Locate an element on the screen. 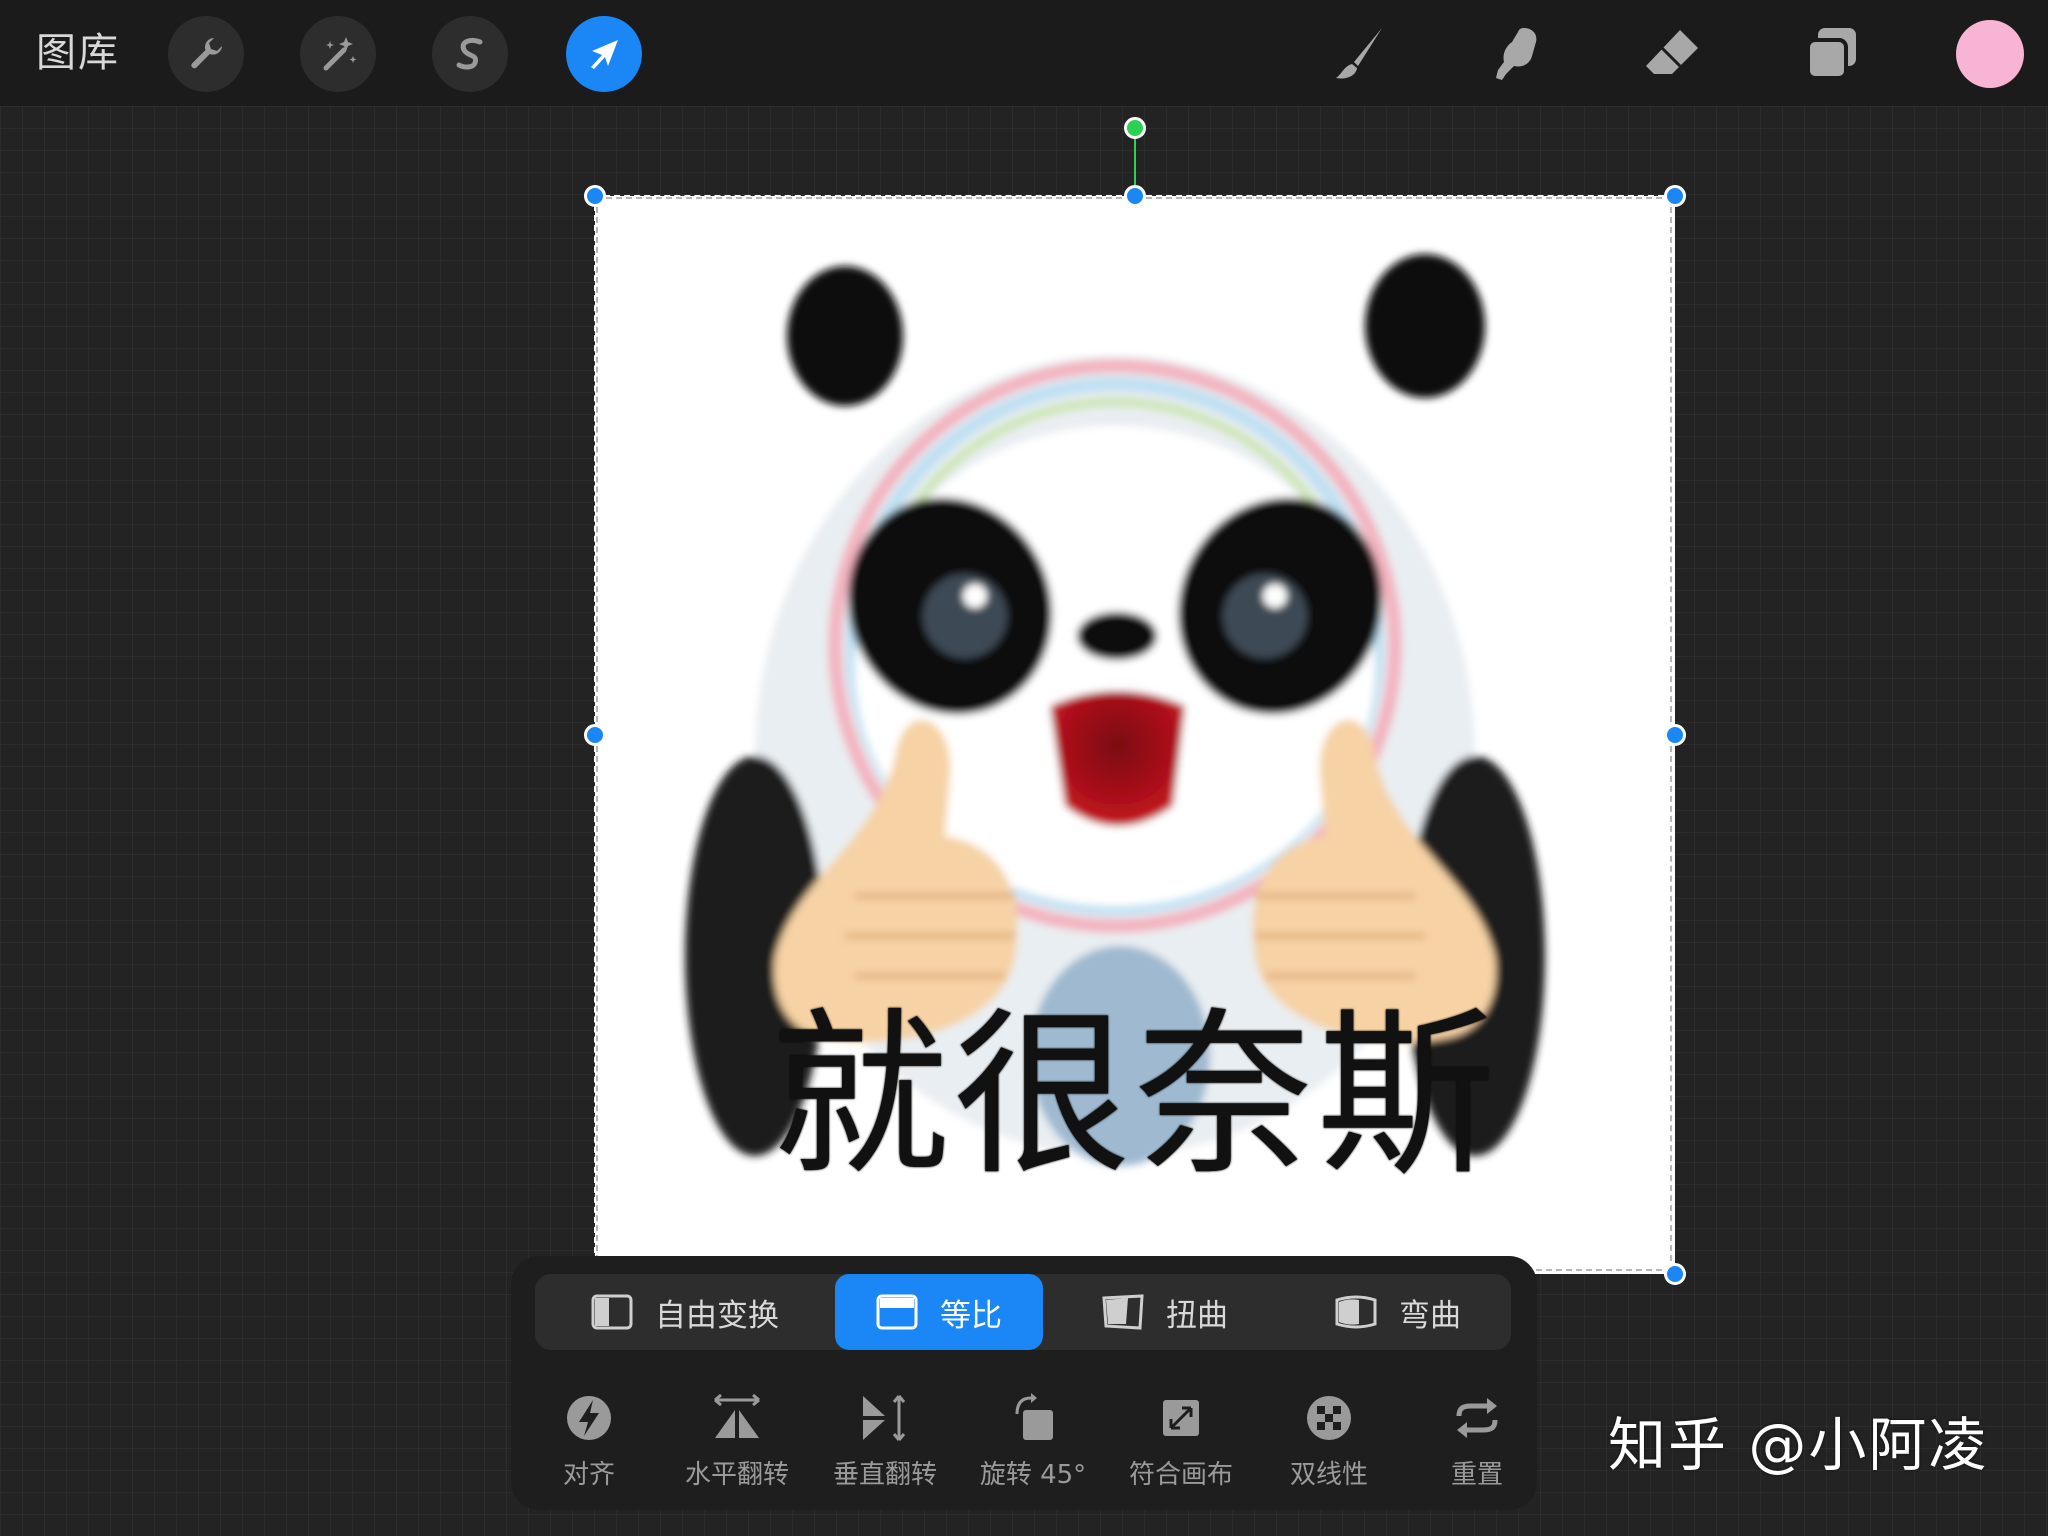  magic-wand-icon is located at coordinates (340, 54).